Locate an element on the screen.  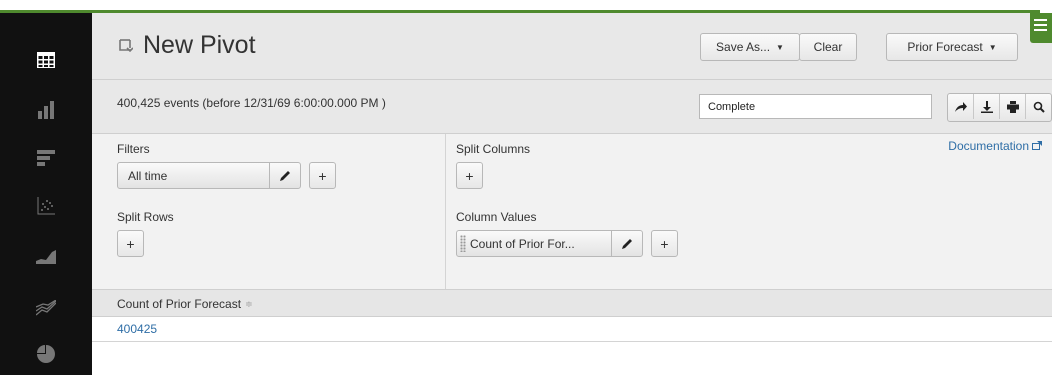
export-icon is located at coordinates (987, 106).